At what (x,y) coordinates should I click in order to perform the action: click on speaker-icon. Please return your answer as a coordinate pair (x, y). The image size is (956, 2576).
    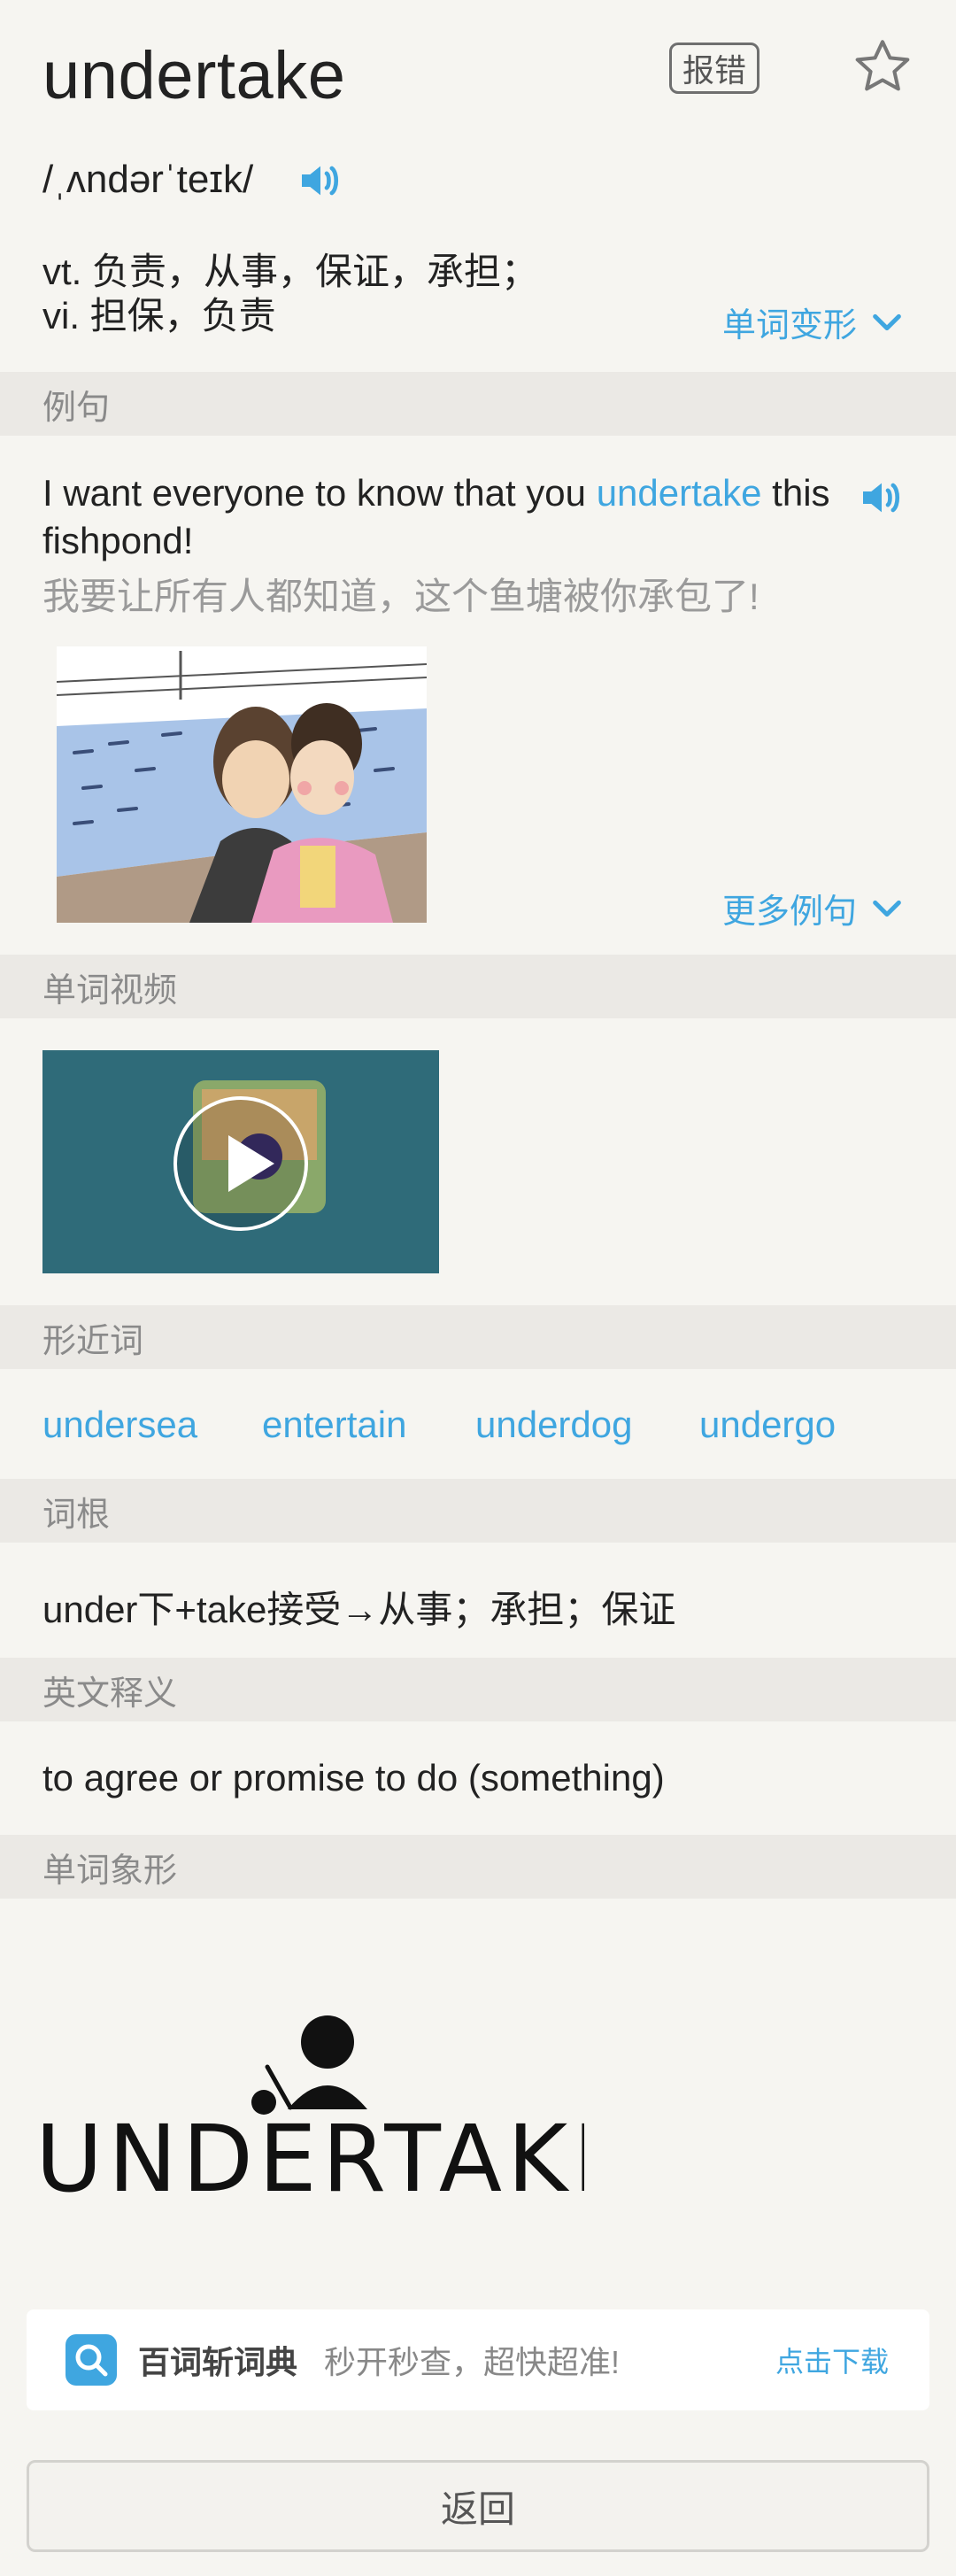
    Looking at the image, I should click on (320, 180).